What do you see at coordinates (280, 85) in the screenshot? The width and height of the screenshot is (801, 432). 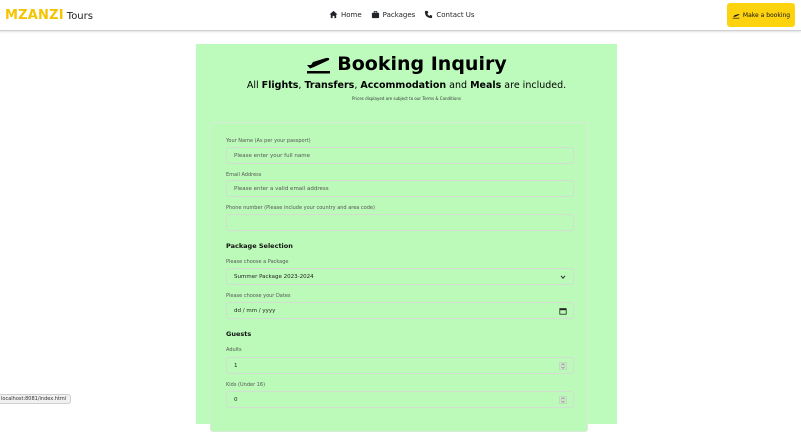 I see `subtitle-flights: Flights` at bounding box center [280, 85].